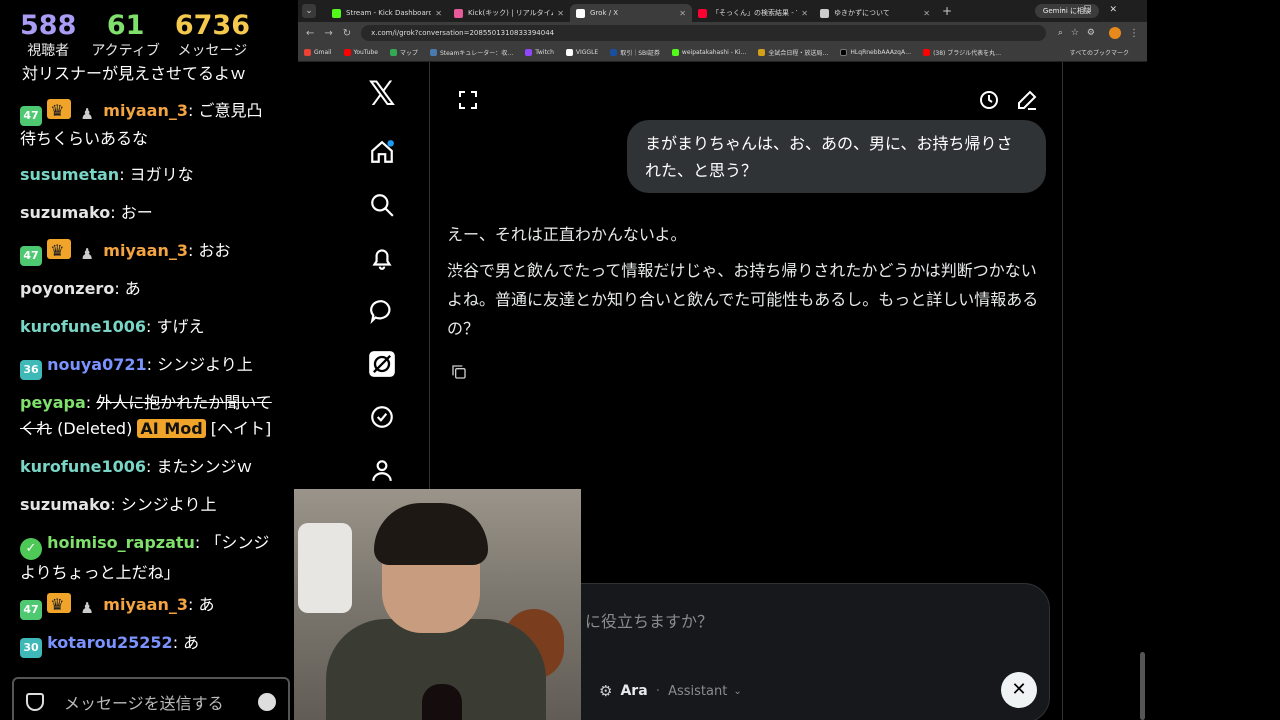 The height and width of the screenshot is (720, 1280). I want to click on chat-username: hoimiso_rapzatu, so click(121, 542).